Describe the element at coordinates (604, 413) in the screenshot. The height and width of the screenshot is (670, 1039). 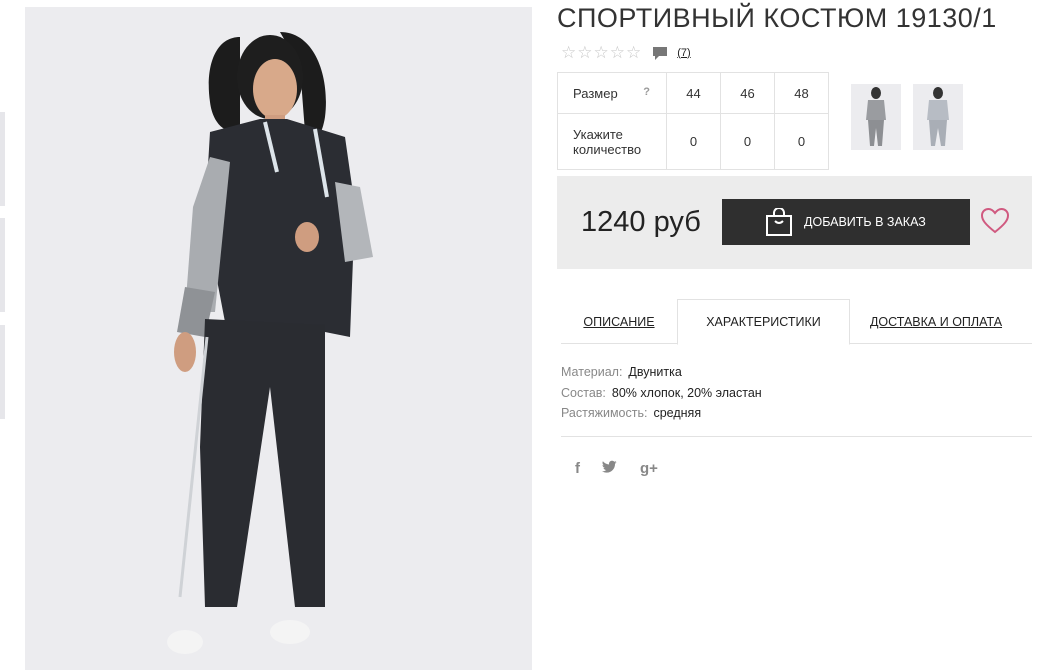
I see `characteristic-key: Растяжимость:` at that location.